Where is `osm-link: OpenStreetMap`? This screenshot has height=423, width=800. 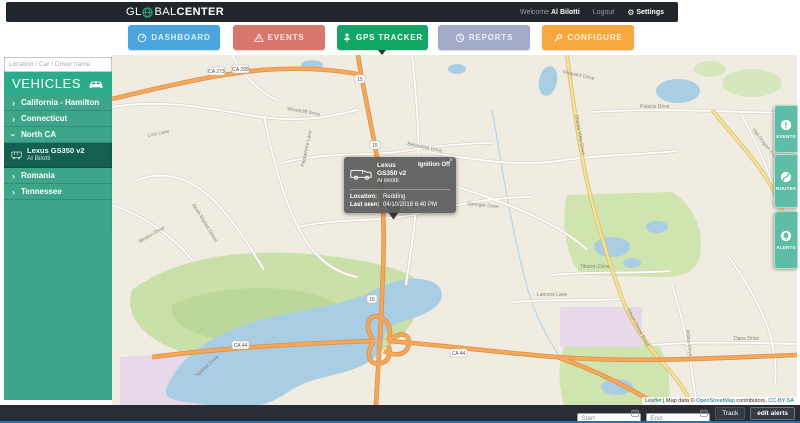
osm-link: OpenStreetMap is located at coordinates (715, 401).